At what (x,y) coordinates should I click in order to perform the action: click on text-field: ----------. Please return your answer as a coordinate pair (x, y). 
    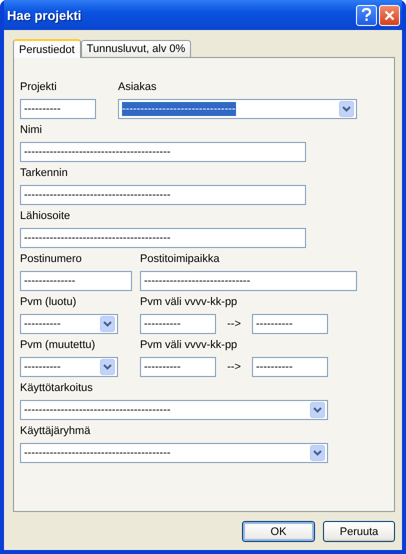
    Looking at the image, I should click on (58, 109).